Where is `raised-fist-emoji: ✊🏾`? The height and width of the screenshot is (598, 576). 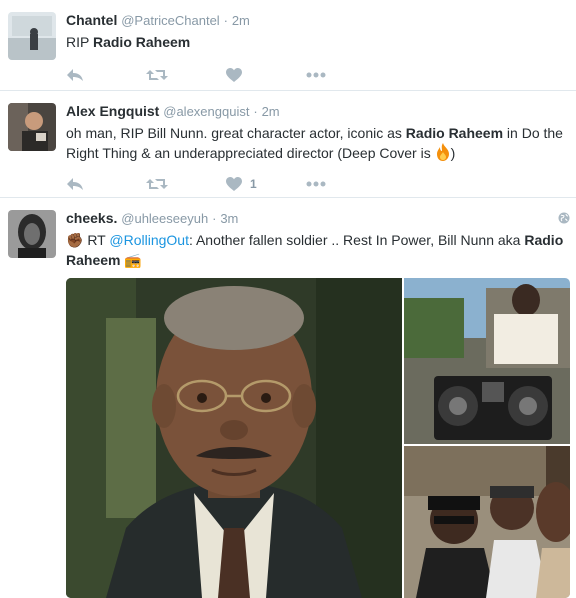 raised-fist-emoji: ✊🏾 is located at coordinates (75, 240).